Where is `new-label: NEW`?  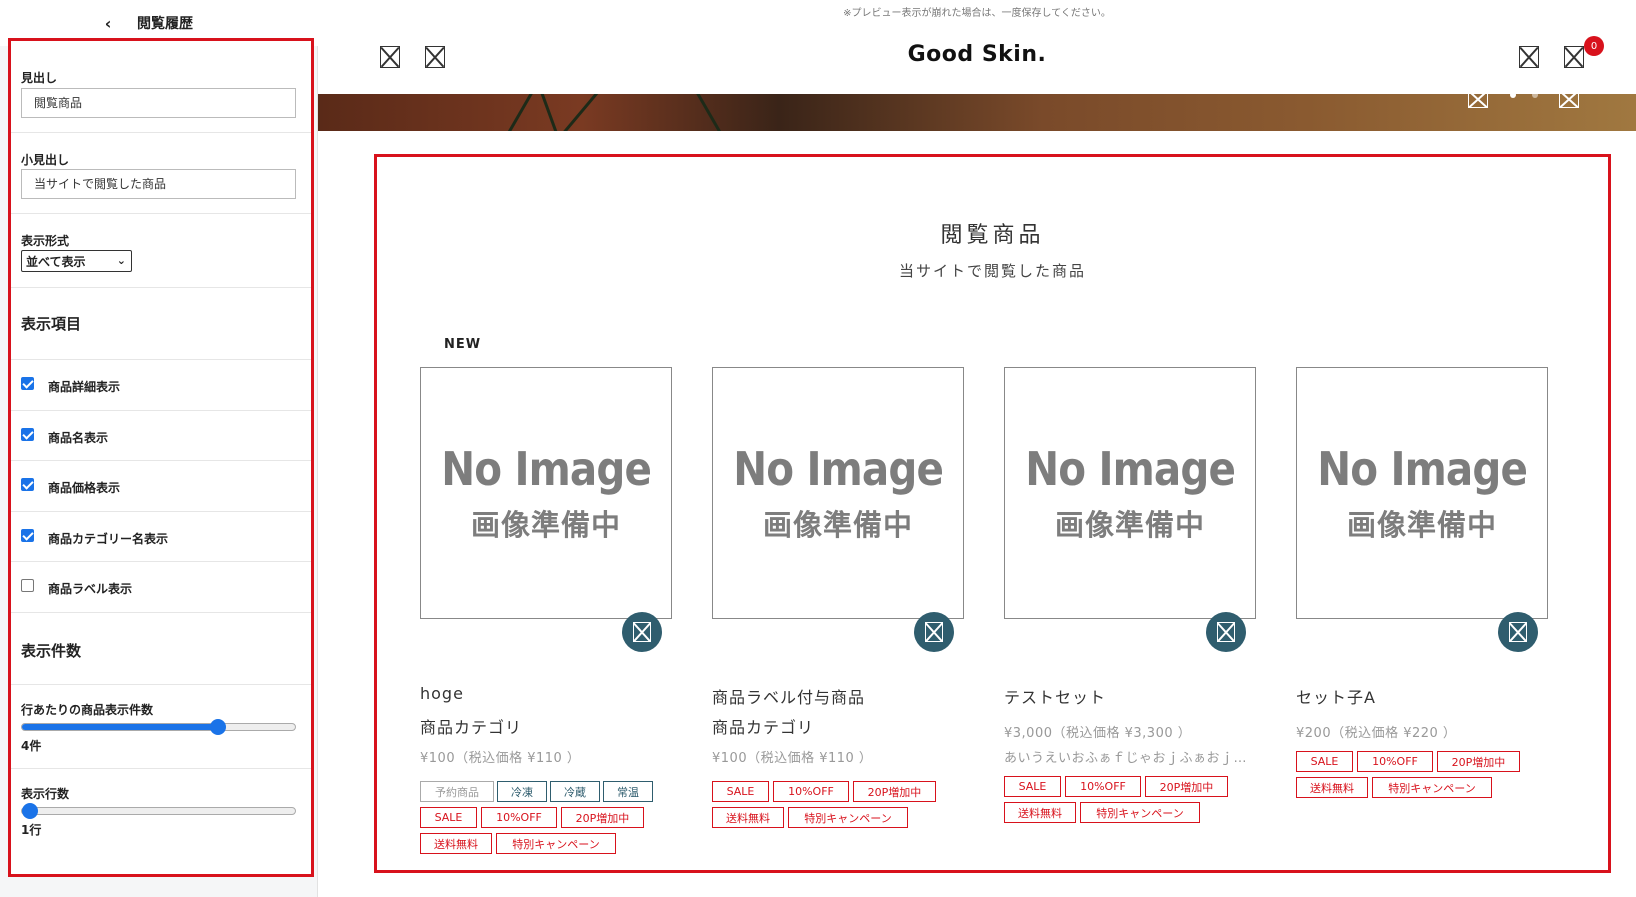
new-label: NEW is located at coordinates (463, 344).